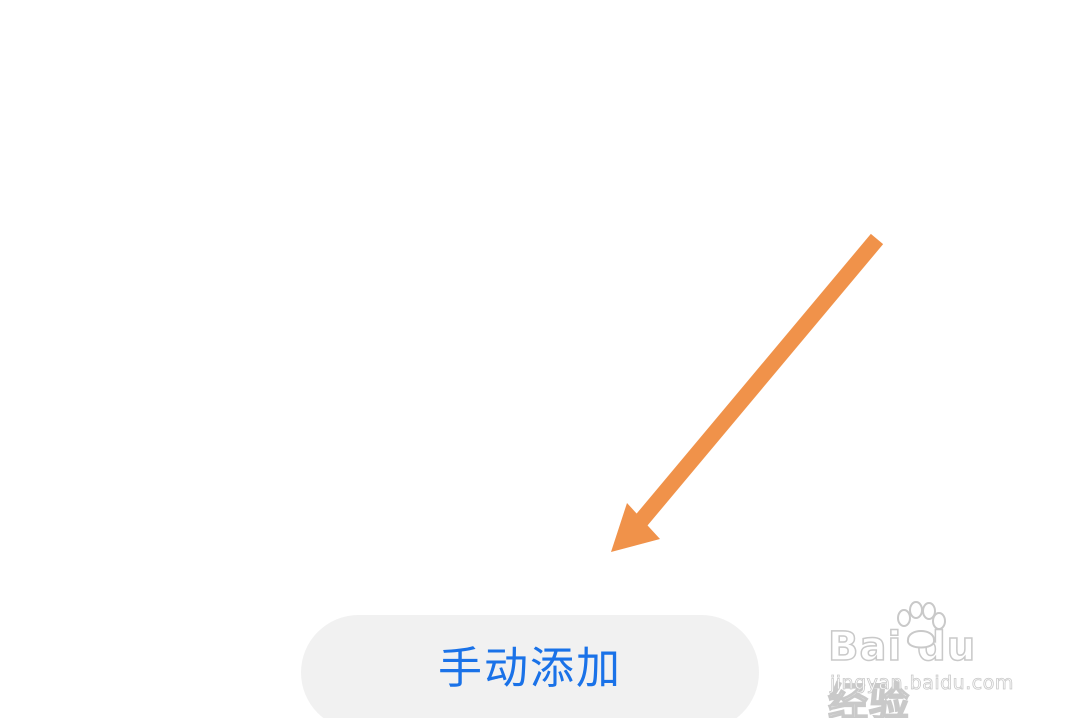 This screenshot has height=718, width=1080. Describe the element at coordinates (902, 670) in the screenshot. I see `watermark-logo: Bai du 经验` at that location.